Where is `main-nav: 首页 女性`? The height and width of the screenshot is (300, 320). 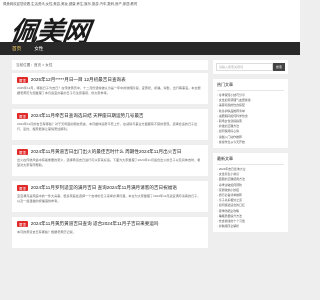
main-nav: 首页 女性 is located at coordinates (150, 48).